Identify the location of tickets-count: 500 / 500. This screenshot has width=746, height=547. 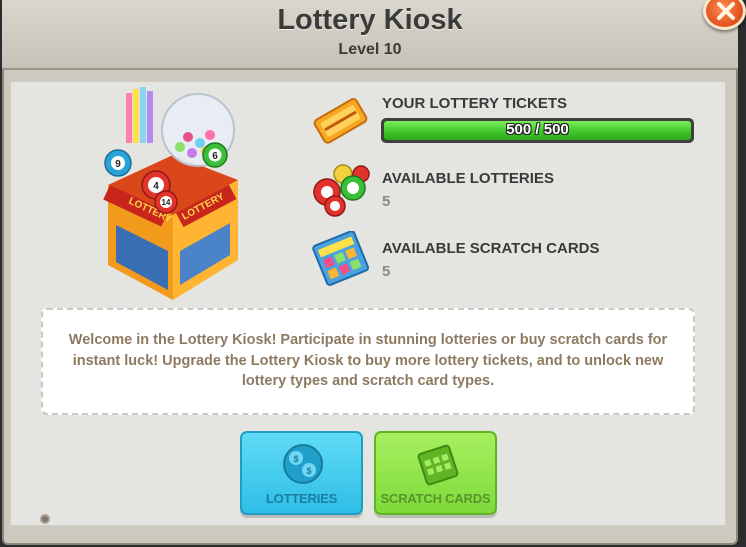
(537, 129).